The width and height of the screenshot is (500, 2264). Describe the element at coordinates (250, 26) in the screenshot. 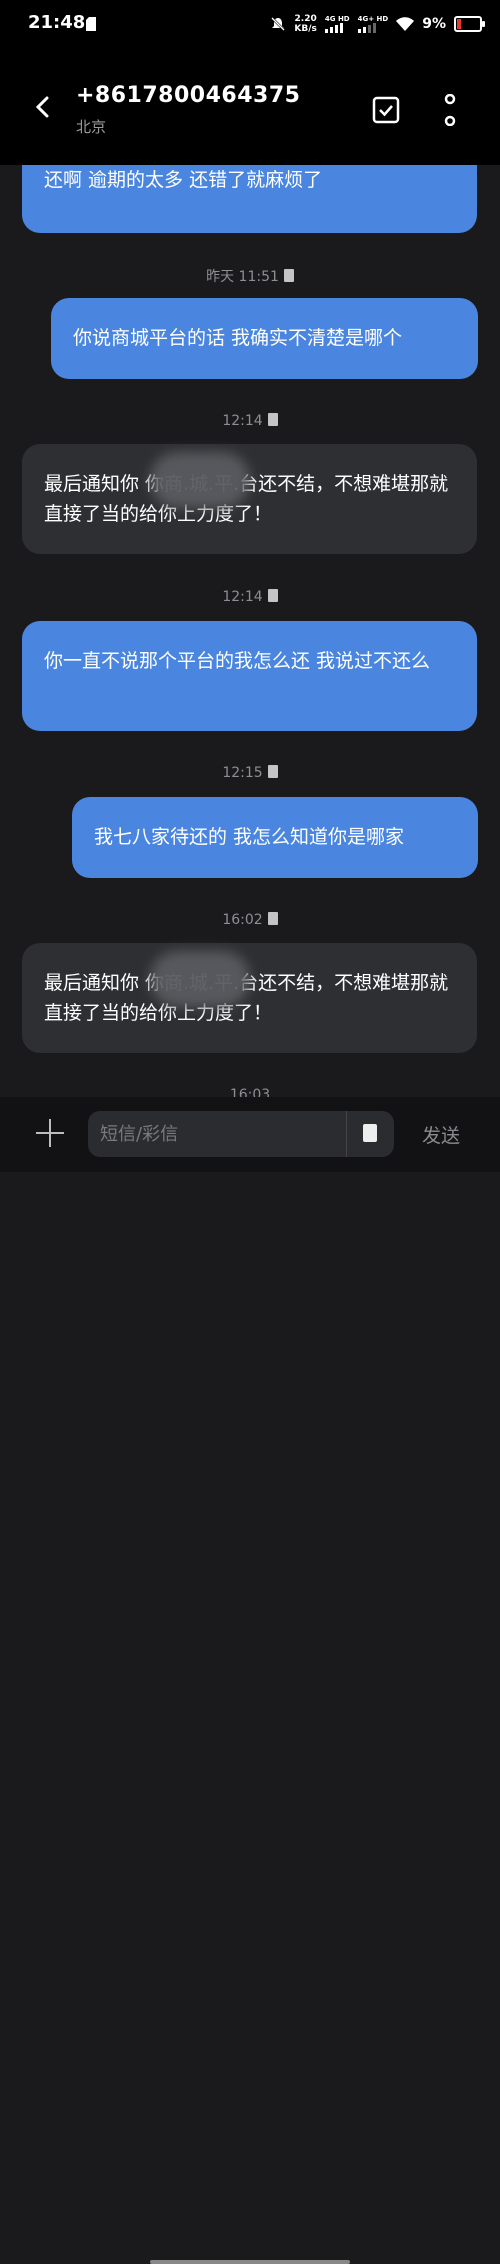

I see `status-bar: 21:48 2.20 KB/s 4G HD 4G+ HD 9%` at that location.